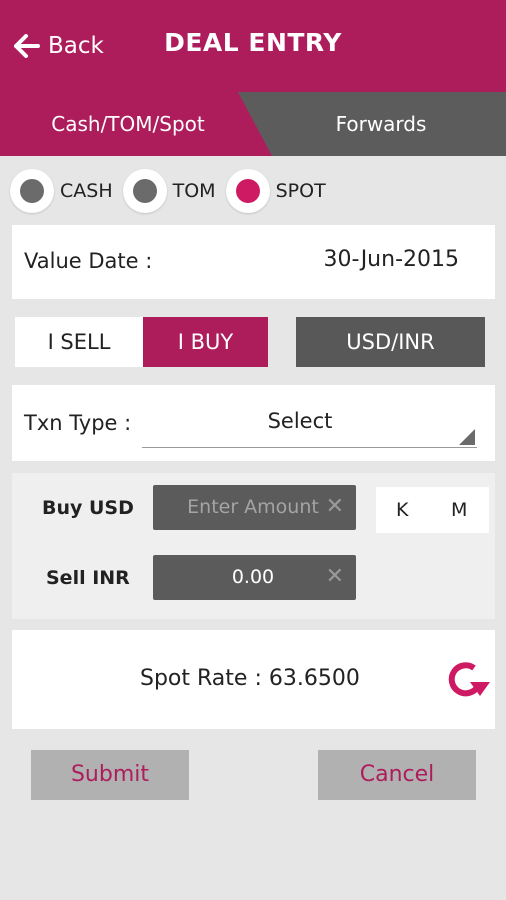  I want to click on radio-spot: SPOT, so click(278, 191).